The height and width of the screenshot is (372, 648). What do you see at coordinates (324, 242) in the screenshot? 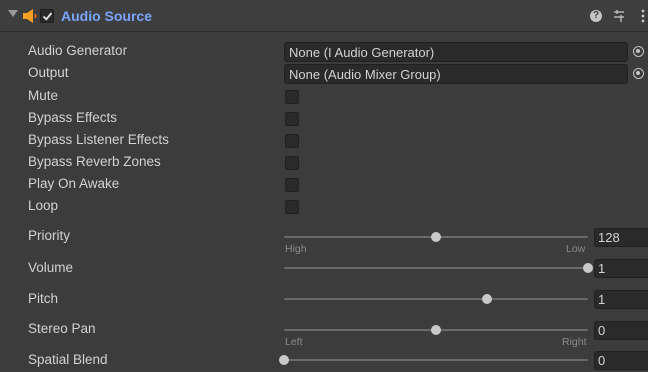
I see `row-priority: Priority High Low 128` at bounding box center [324, 242].